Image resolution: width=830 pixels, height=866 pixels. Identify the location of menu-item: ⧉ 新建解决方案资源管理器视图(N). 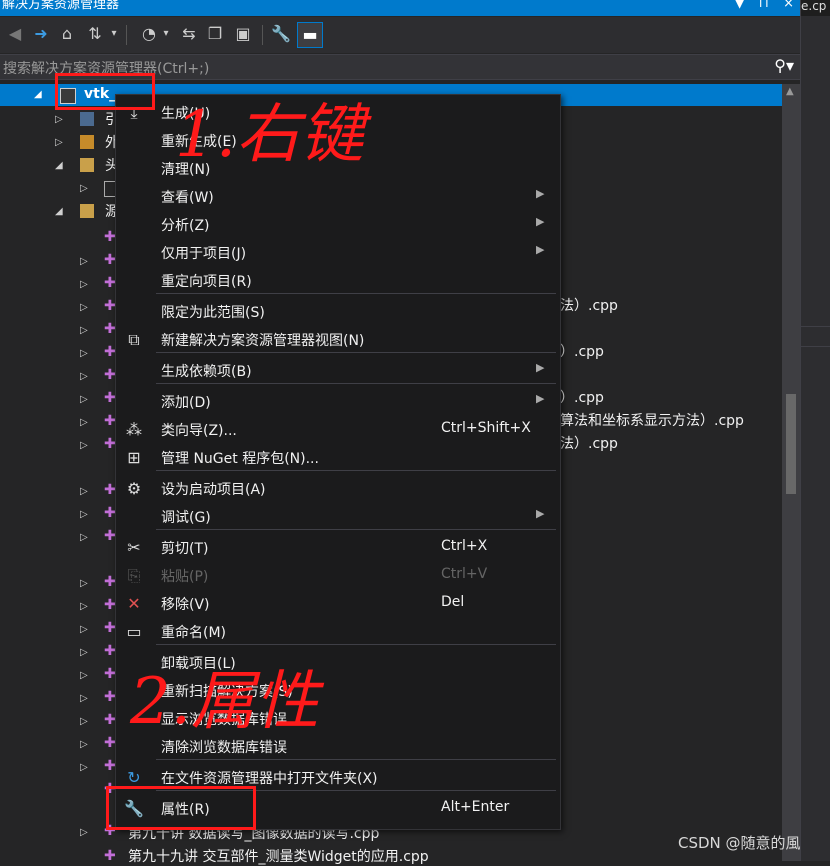
(338, 340).